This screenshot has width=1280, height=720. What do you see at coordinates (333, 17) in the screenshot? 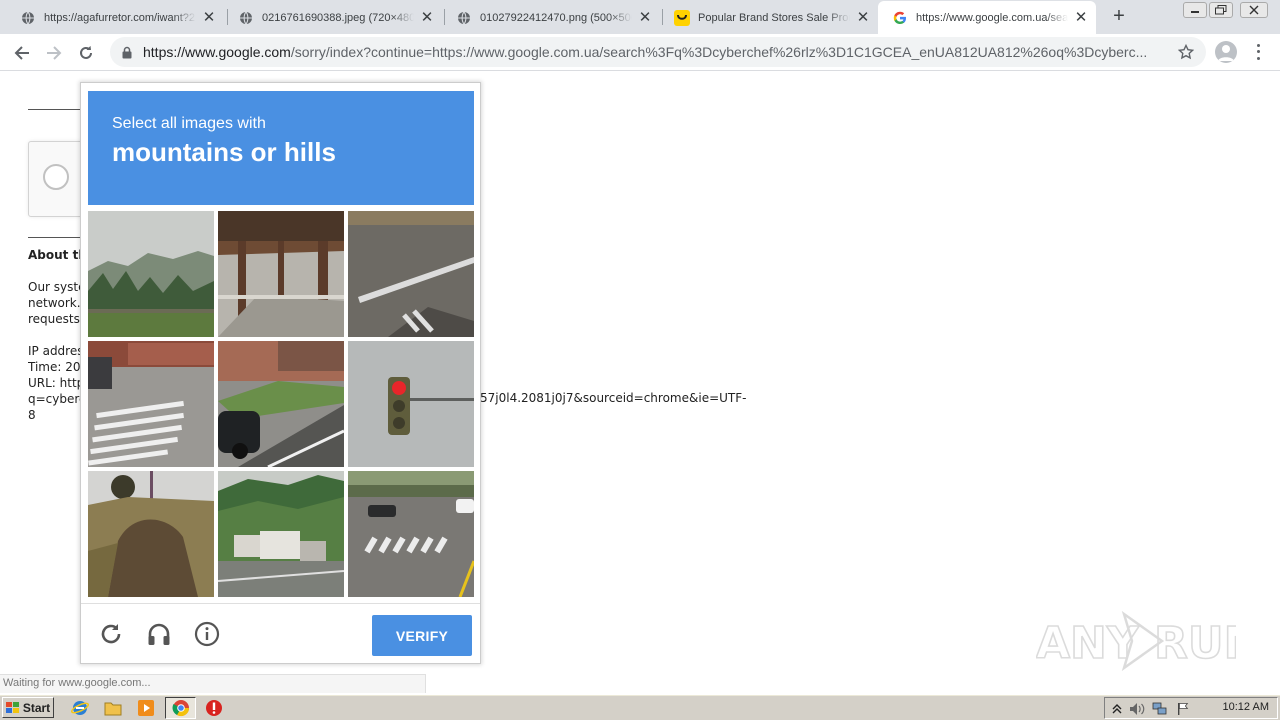
I see `tab-jpeg-image: 0216761690388.jpeg (720×480) ✕` at bounding box center [333, 17].